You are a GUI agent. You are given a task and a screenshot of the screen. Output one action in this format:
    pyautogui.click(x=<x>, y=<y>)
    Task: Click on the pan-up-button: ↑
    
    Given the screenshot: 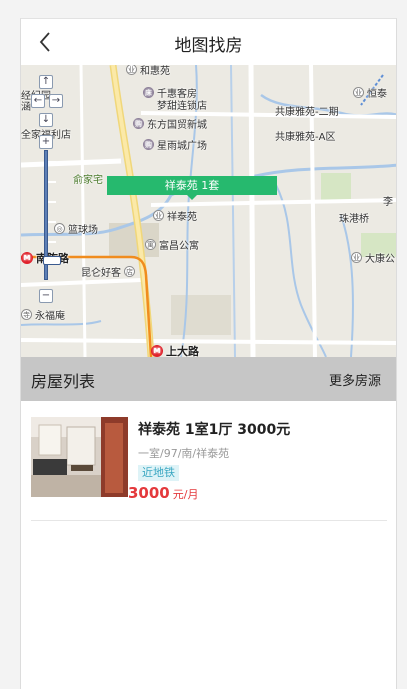 What is the action you would take?
    pyautogui.click(x=46, y=82)
    